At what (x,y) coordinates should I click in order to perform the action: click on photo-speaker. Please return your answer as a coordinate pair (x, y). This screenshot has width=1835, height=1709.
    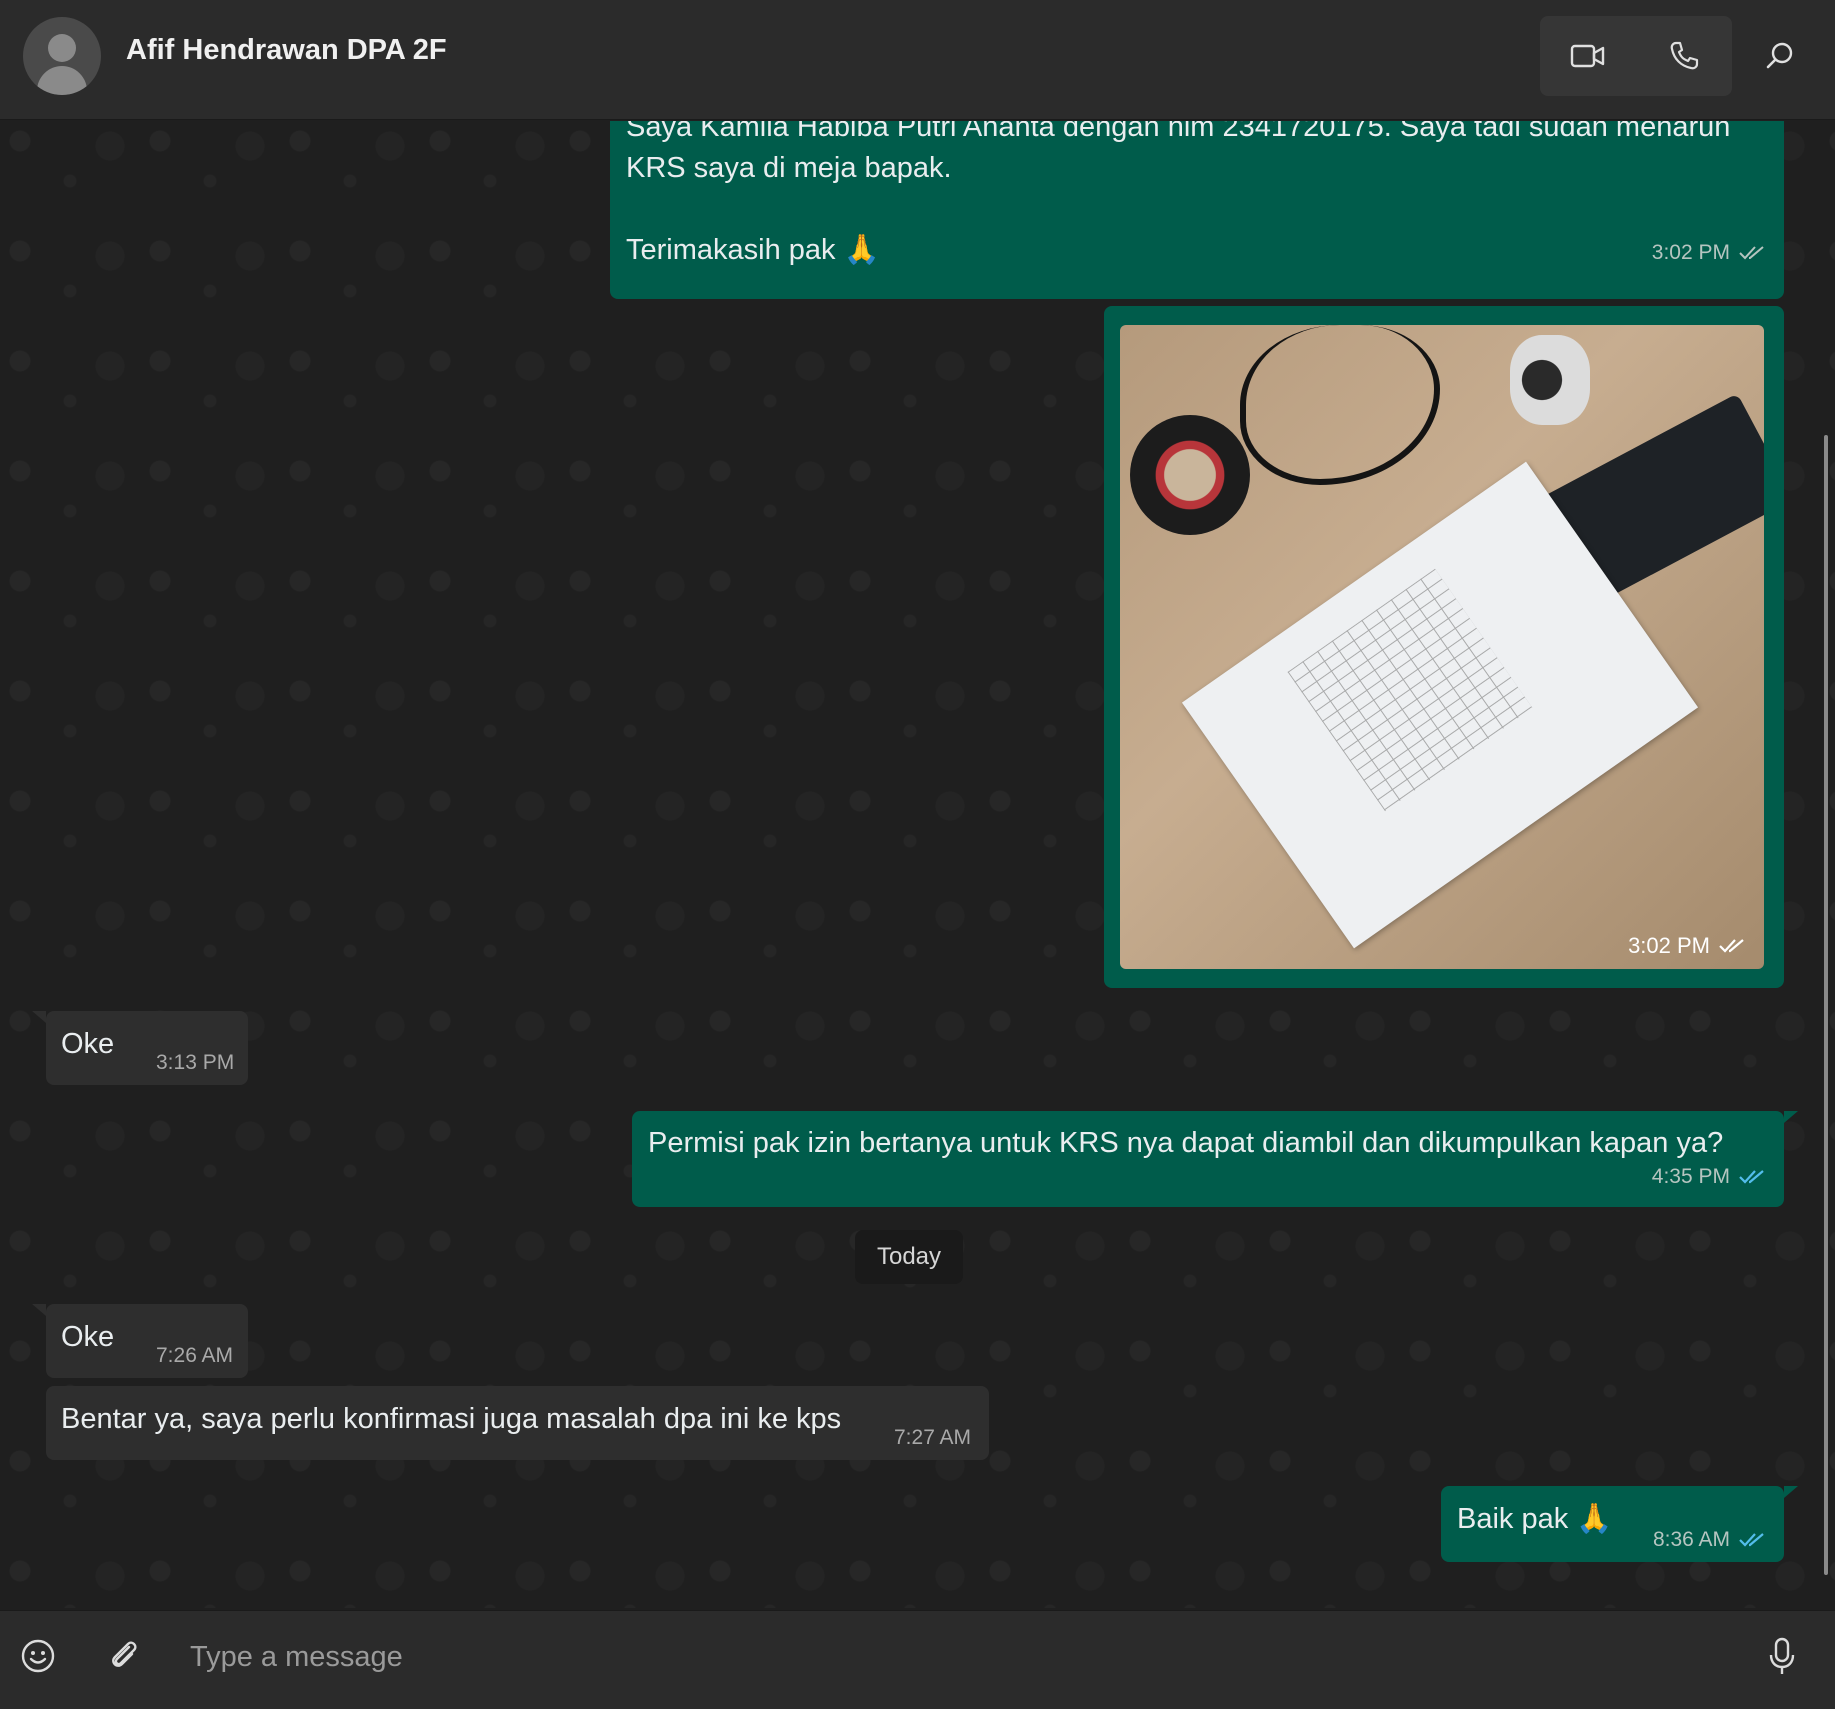
    Looking at the image, I should click on (1550, 380).